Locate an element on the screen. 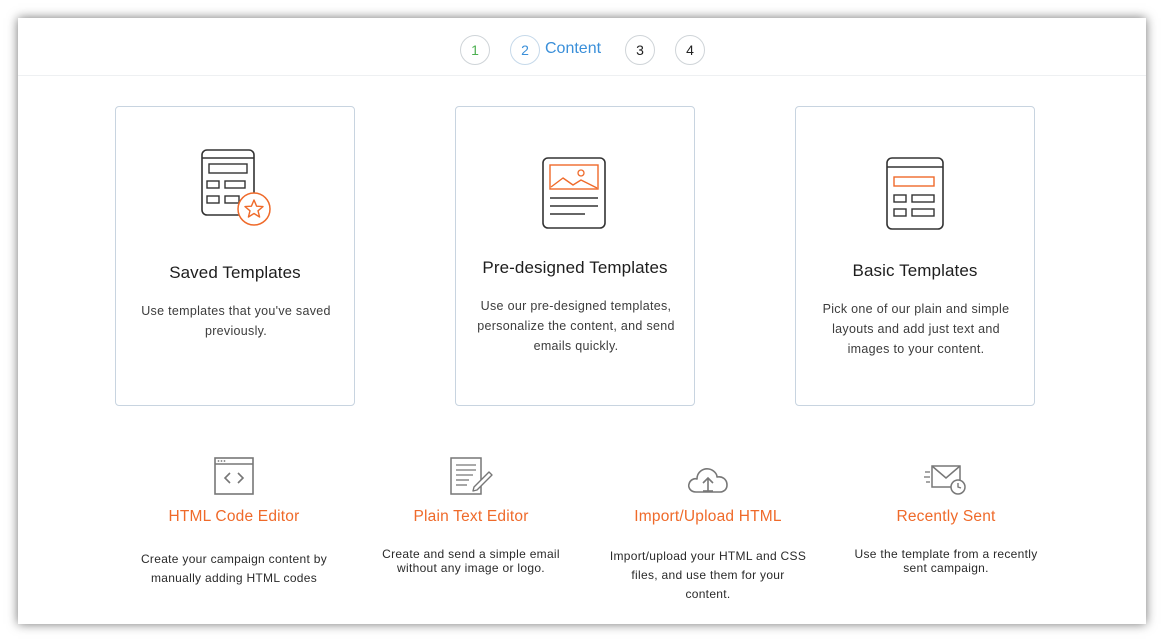 This screenshot has width=1164, height=642. text-editor-icon is located at coordinates (471, 475).